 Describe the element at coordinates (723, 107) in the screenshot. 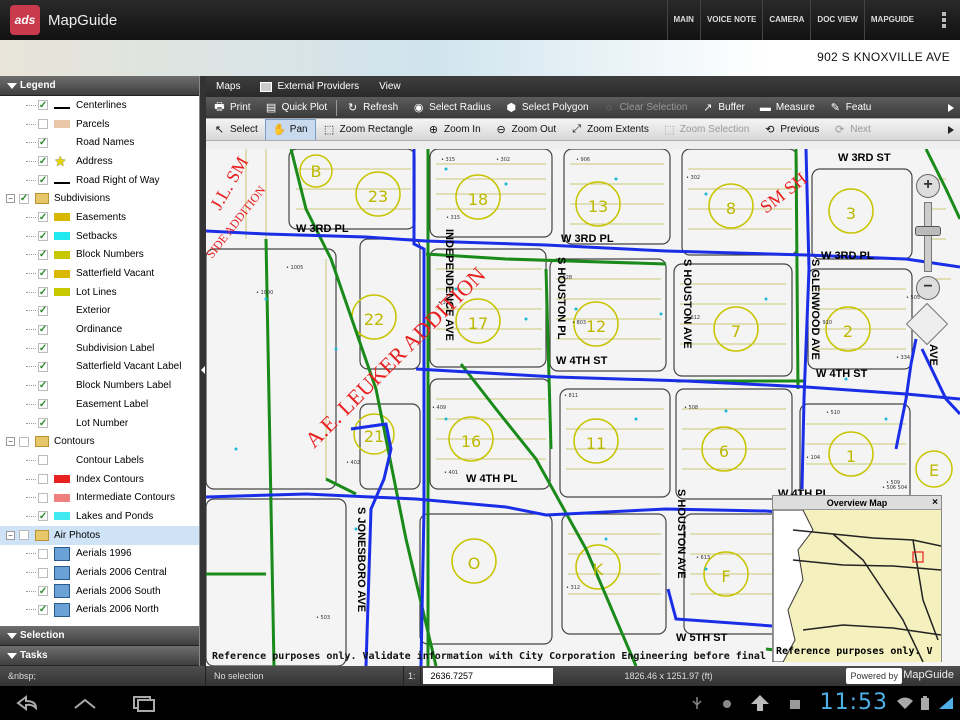

I see `buffer-button: ↗ Buffer` at that location.